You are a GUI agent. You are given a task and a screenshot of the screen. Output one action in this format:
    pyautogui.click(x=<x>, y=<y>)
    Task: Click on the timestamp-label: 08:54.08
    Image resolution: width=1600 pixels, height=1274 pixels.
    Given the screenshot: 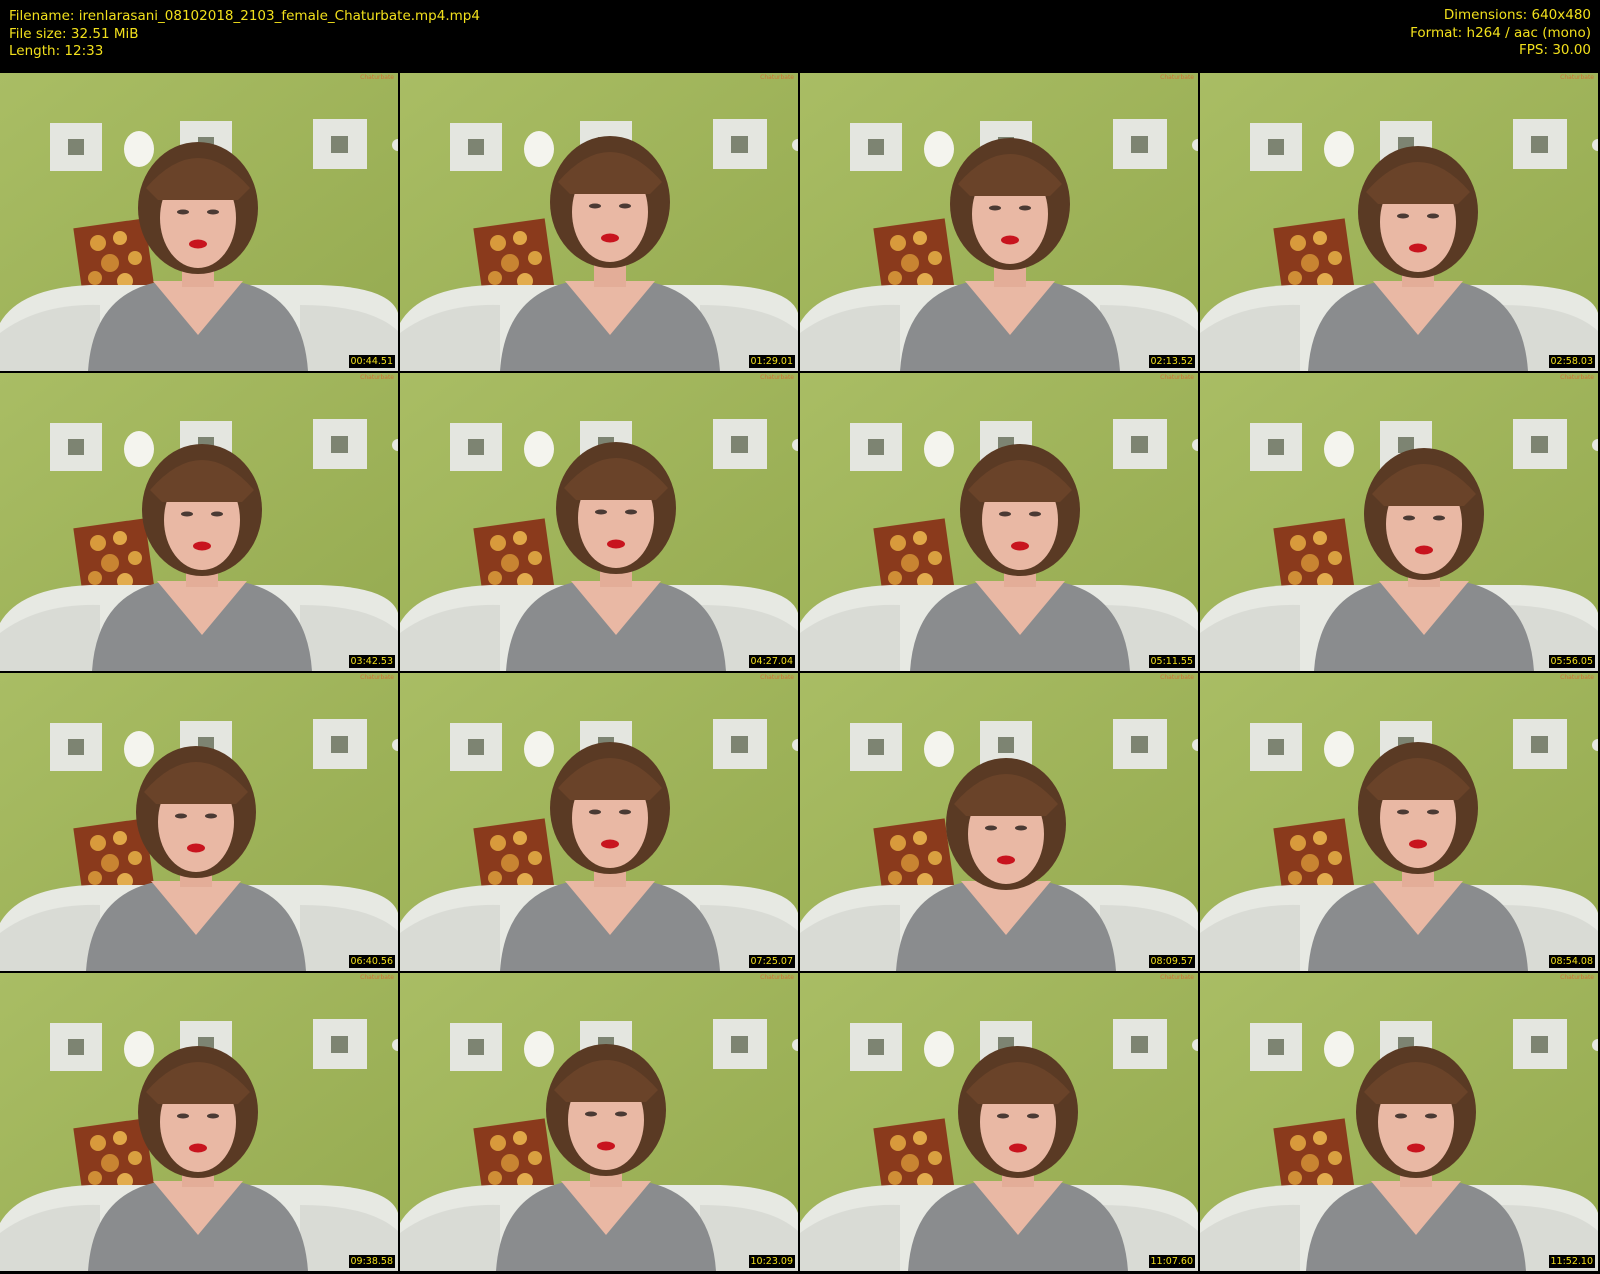 What is the action you would take?
    pyautogui.click(x=1571, y=961)
    